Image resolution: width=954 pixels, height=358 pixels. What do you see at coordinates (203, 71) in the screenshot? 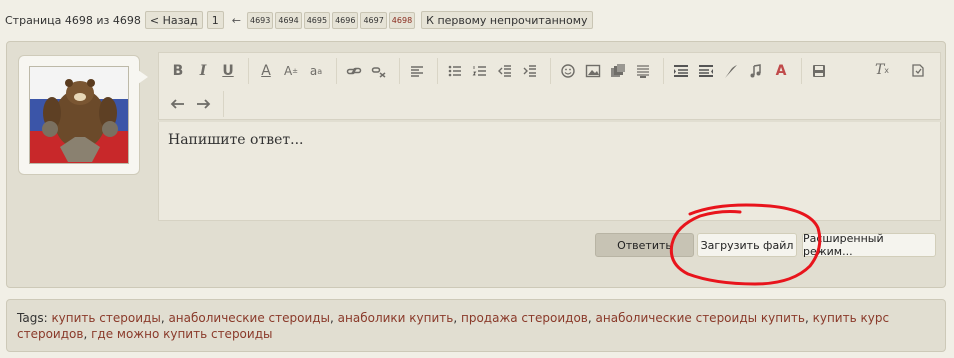
I see `italic-icon: I` at bounding box center [203, 71].